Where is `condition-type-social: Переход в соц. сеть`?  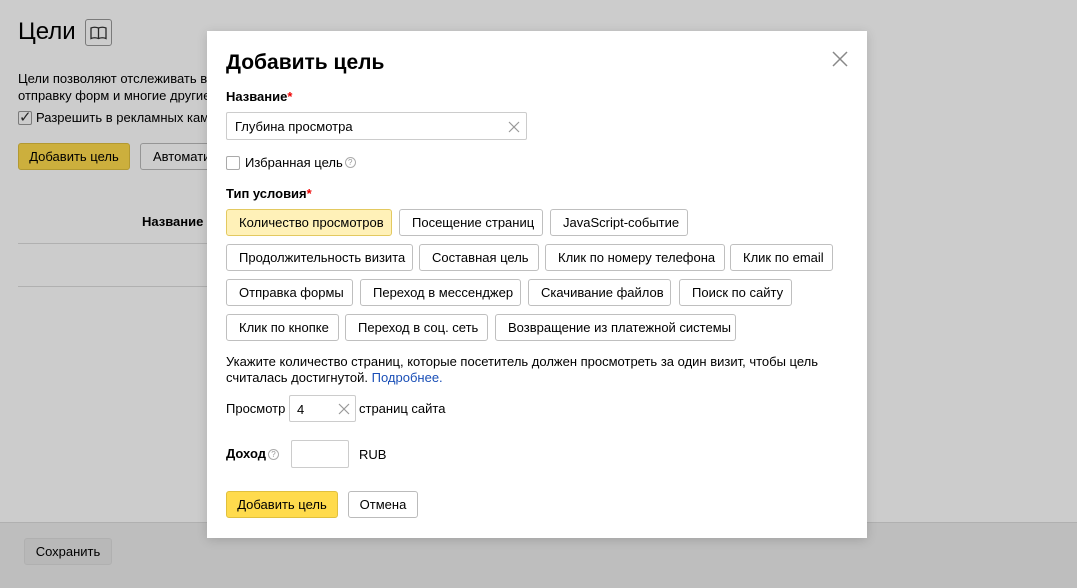 condition-type-social: Переход в соц. сеть is located at coordinates (416, 327).